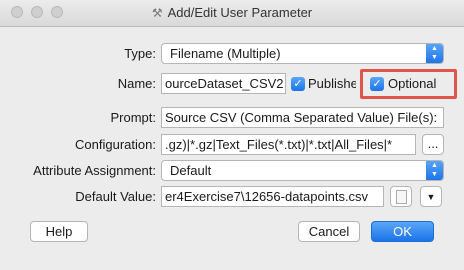  I want to click on title-bar: ⚒ Add/Edit User Parameter, so click(232, 13).